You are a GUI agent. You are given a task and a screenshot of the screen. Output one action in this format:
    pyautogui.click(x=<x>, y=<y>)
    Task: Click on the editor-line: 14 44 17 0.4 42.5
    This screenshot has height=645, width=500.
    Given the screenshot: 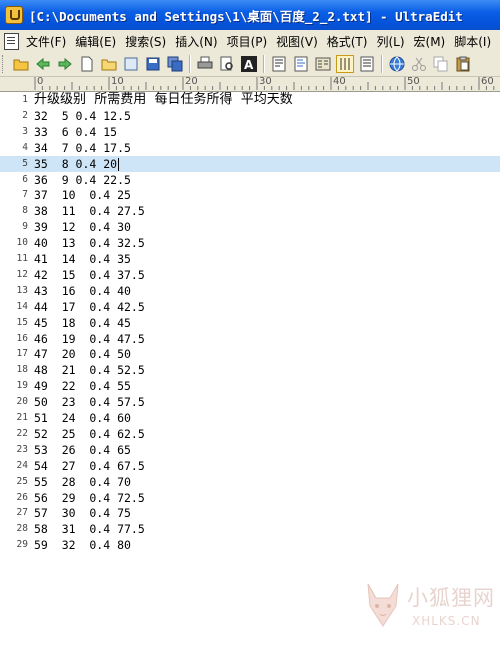 What is the action you would take?
    pyautogui.click(x=250, y=307)
    